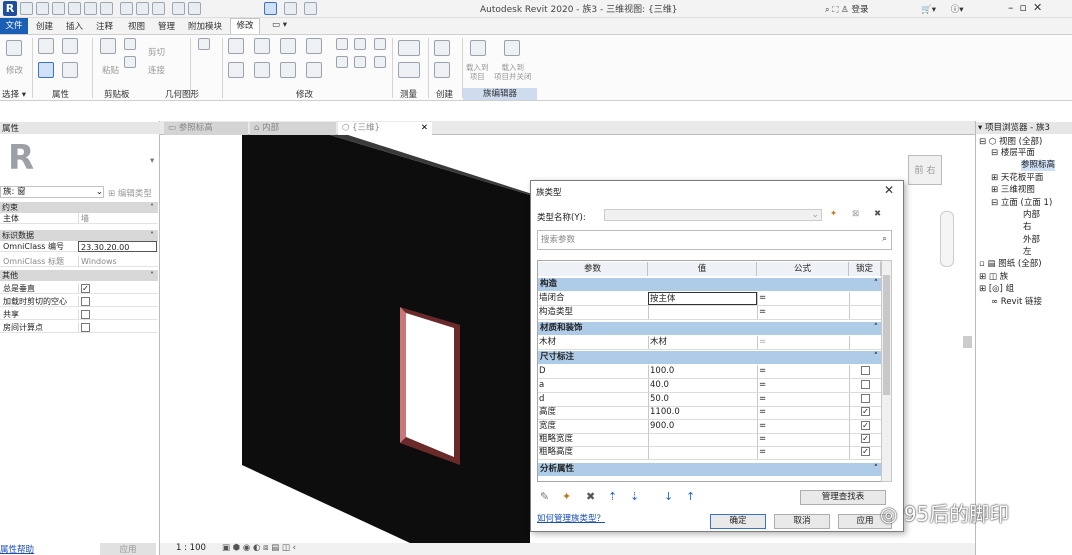 Image resolution: width=1072 pixels, height=555 pixels. I want to click on infocenter-icon: ⛶, so click(836, 10).